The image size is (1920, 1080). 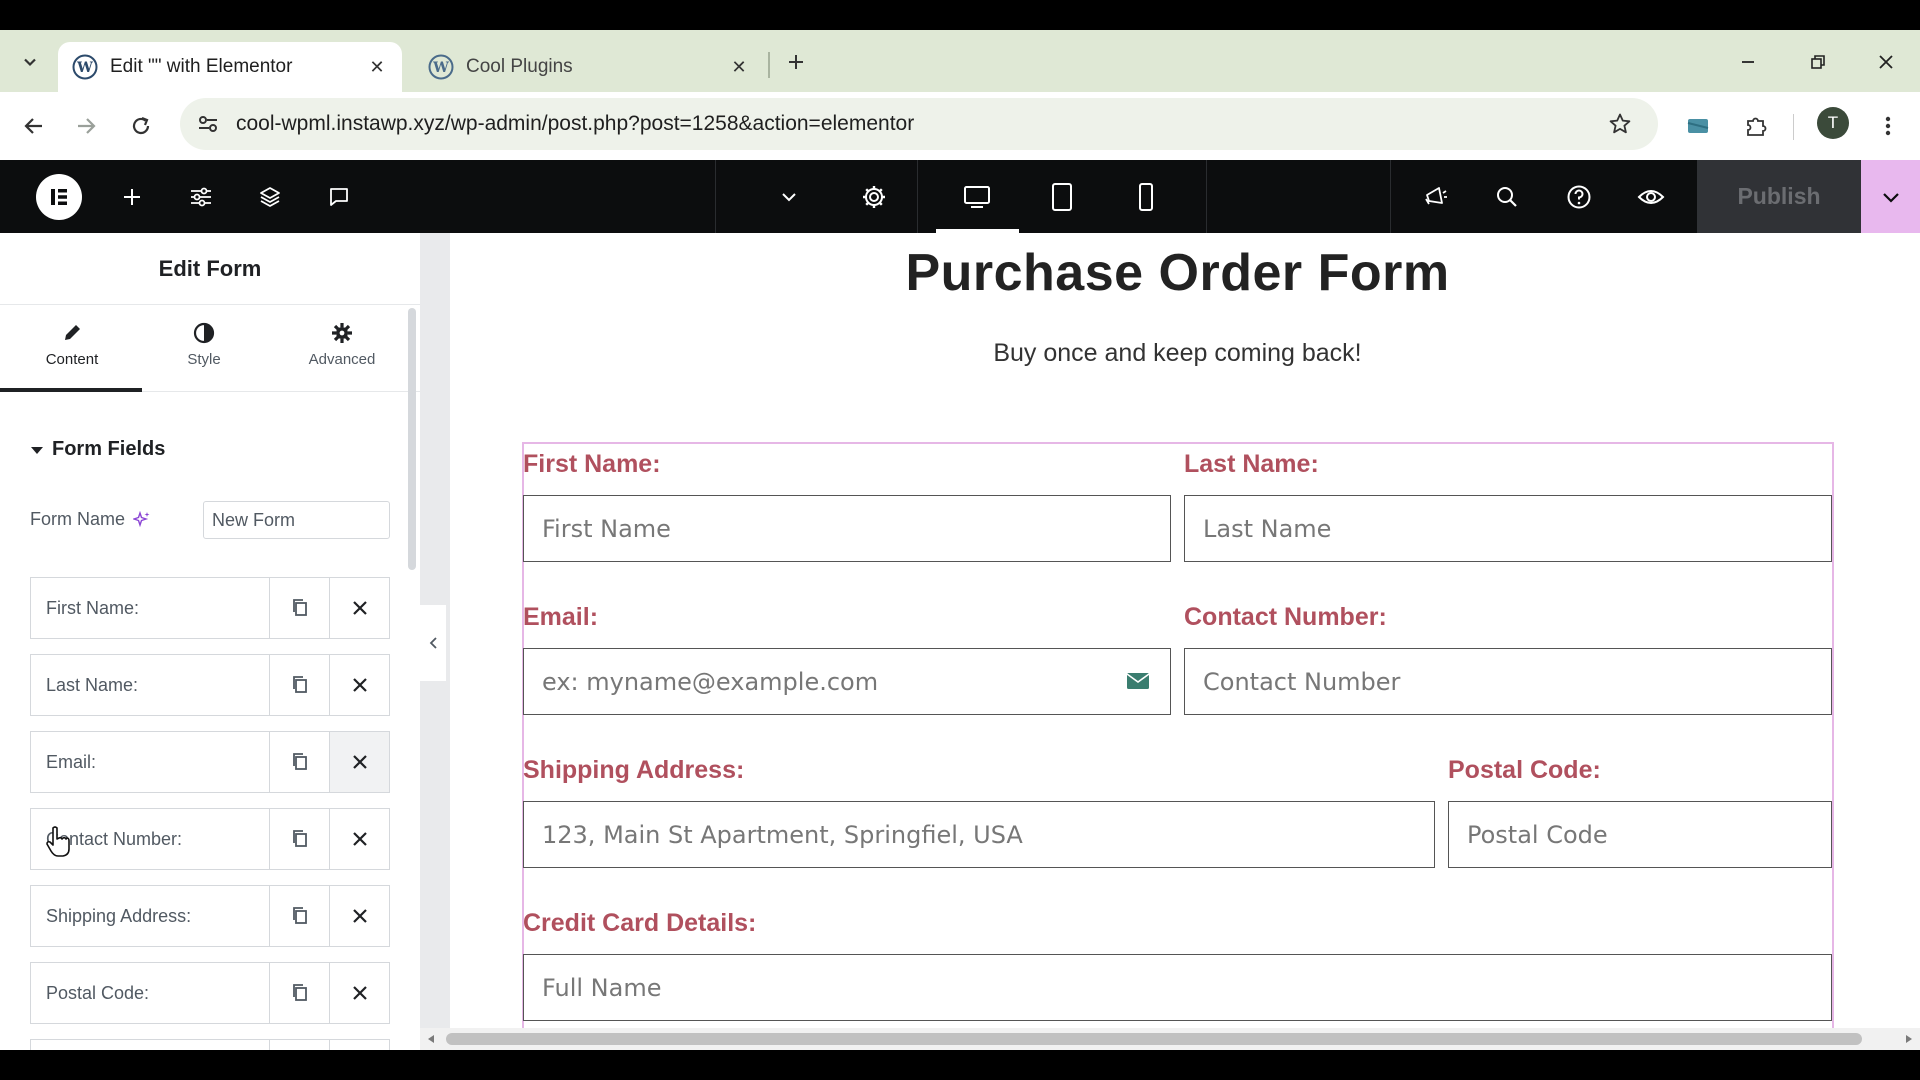 I want to click on forward-button, so click(x=86, y=126).